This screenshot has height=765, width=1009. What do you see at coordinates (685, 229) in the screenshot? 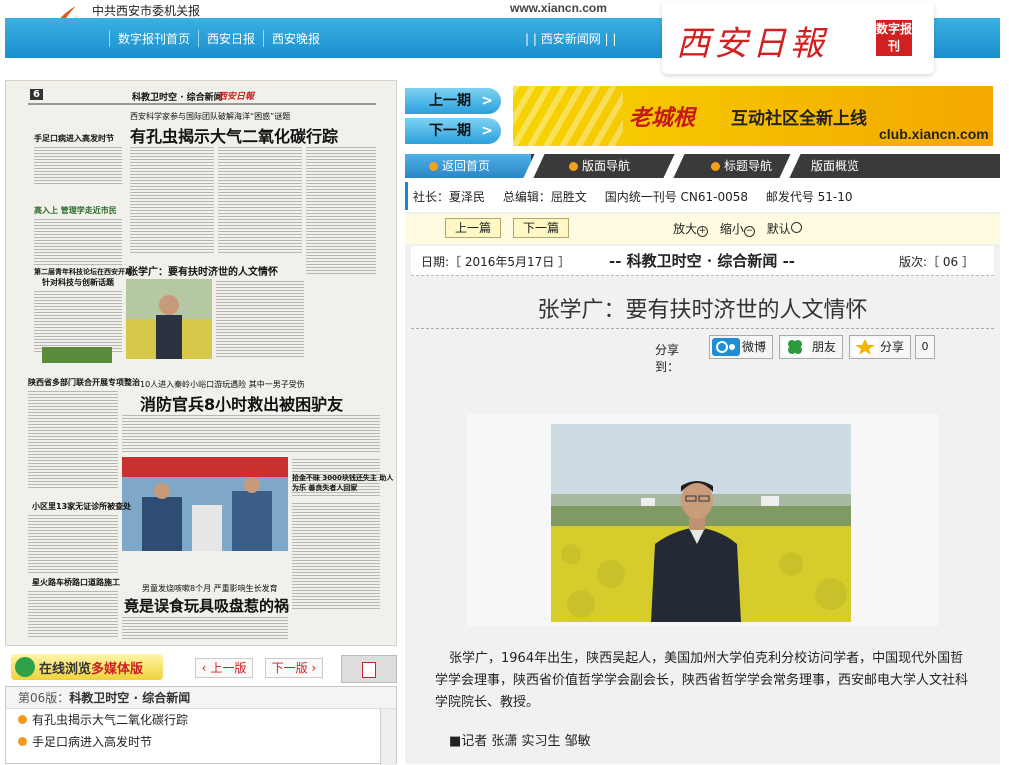
I see `zoom-in-label: 放大` at bounding box center [685, 229].